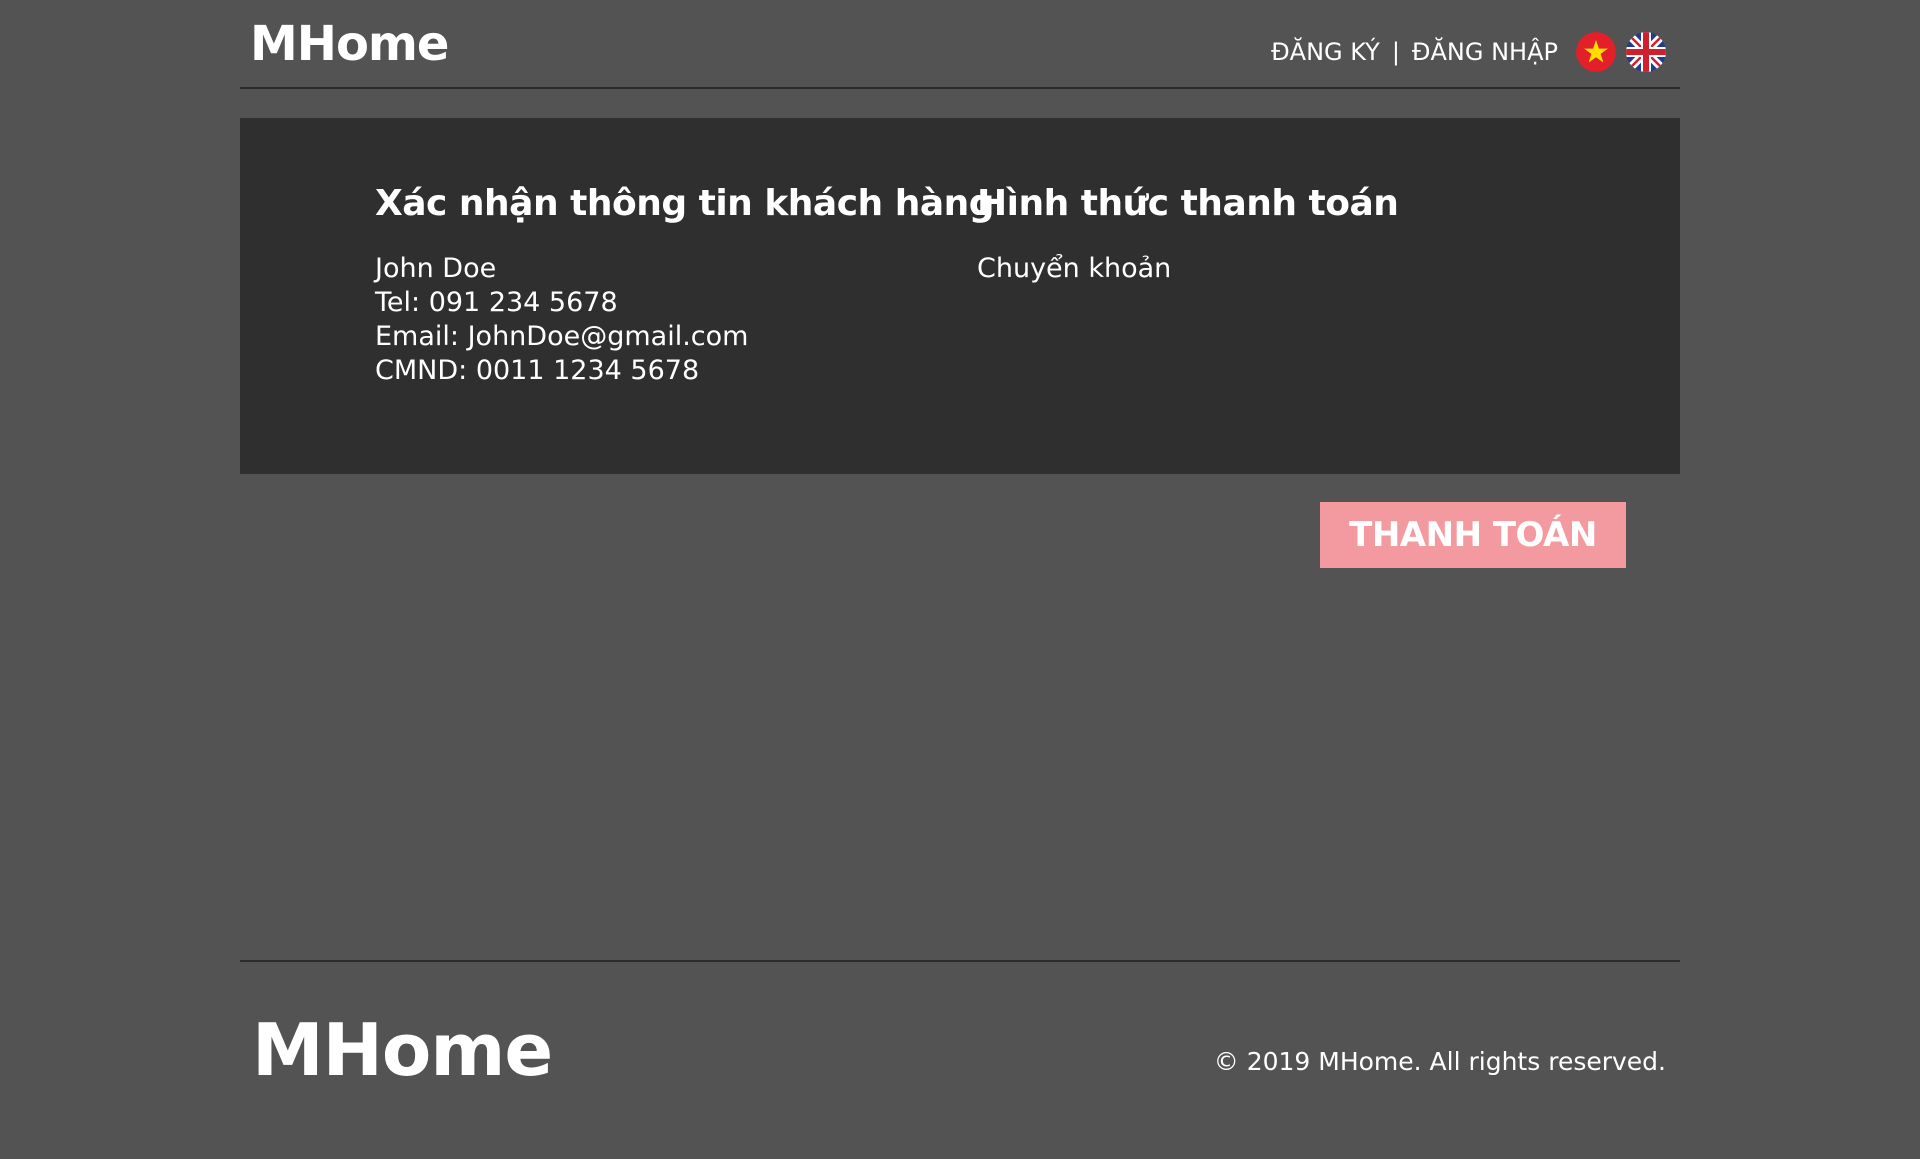  I want to click on pay-button: THANH TOÁN, so click(1473, 535).